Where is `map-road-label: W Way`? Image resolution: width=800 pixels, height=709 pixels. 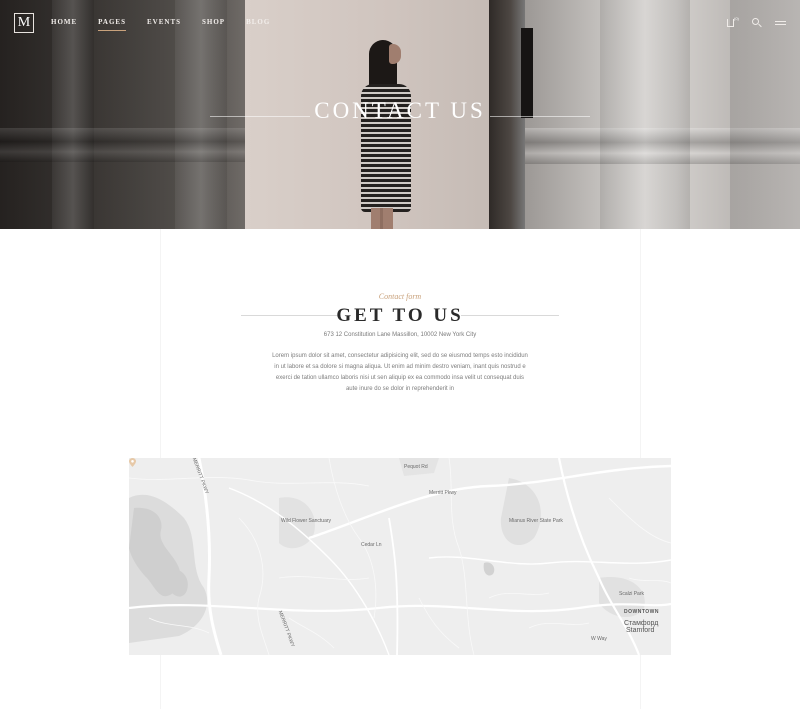
map-road-label: W Way is located at coordinates (599, 639).